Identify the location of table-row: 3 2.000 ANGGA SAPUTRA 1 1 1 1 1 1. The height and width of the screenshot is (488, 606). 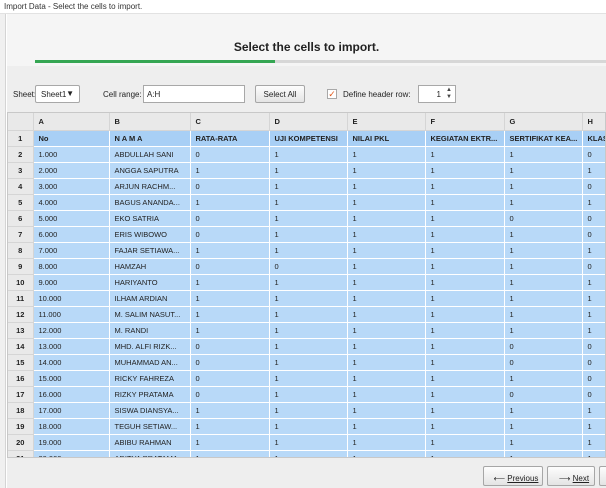
(306, 170).